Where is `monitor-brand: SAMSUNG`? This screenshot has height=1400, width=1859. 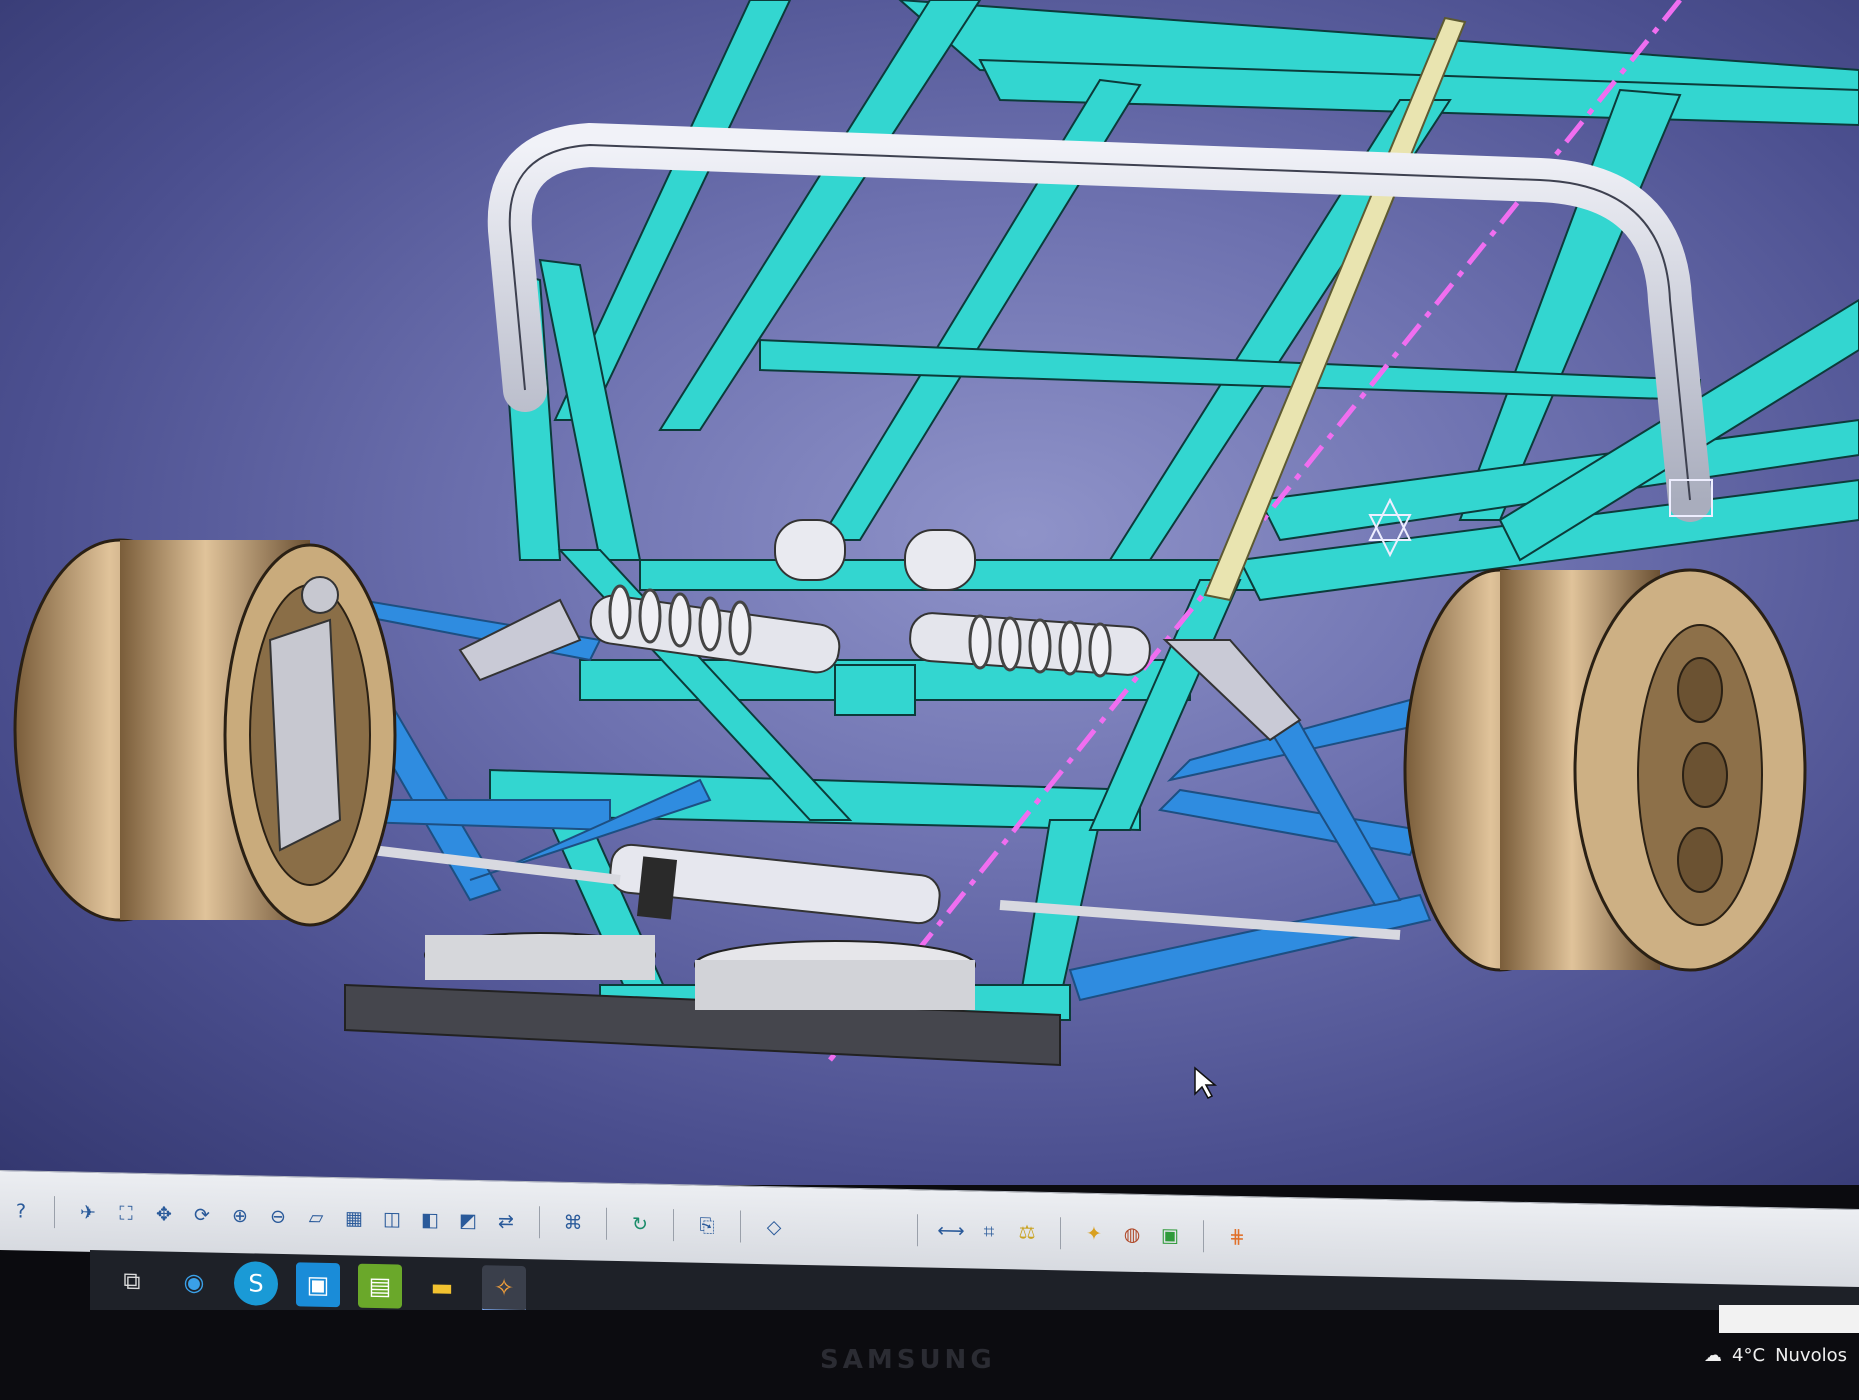 monitor-brand: SAMSUNG is located at coordinates (908, 1360).